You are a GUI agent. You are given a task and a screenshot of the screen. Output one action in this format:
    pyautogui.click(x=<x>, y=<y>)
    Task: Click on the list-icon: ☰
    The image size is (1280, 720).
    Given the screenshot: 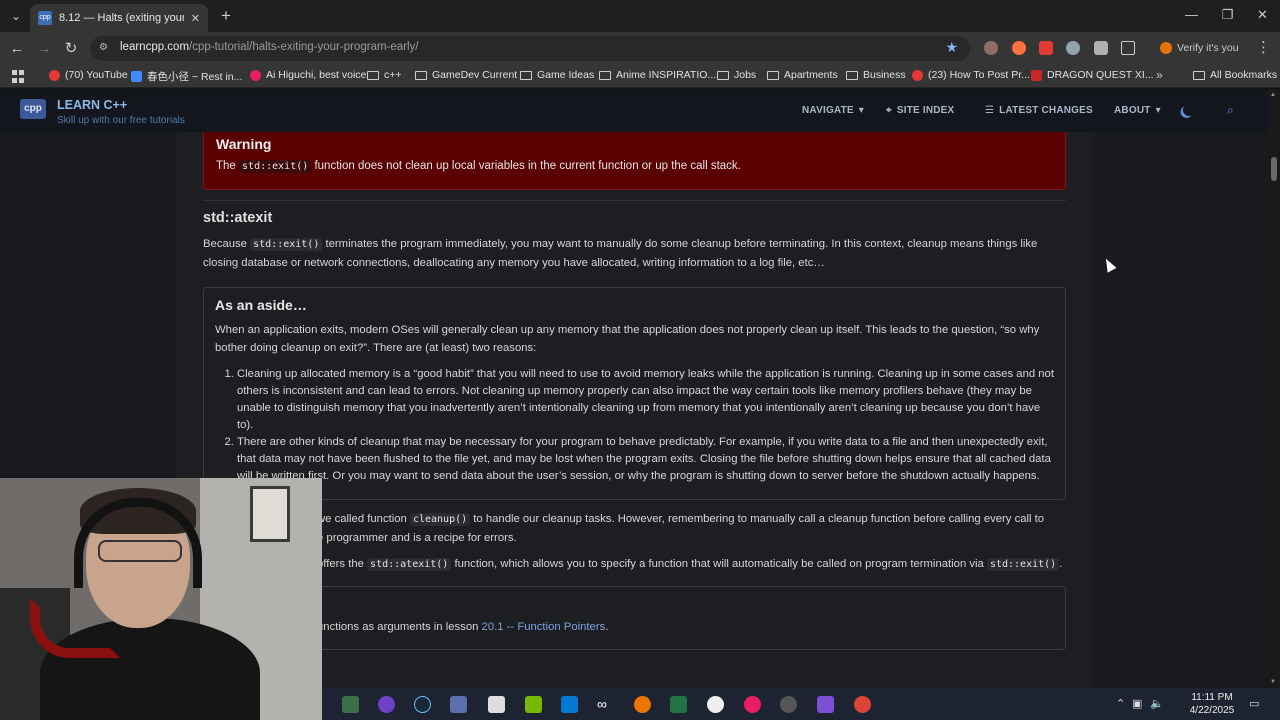 What is the action you would take?
    pyautogui.click(x=990, y=110)
    